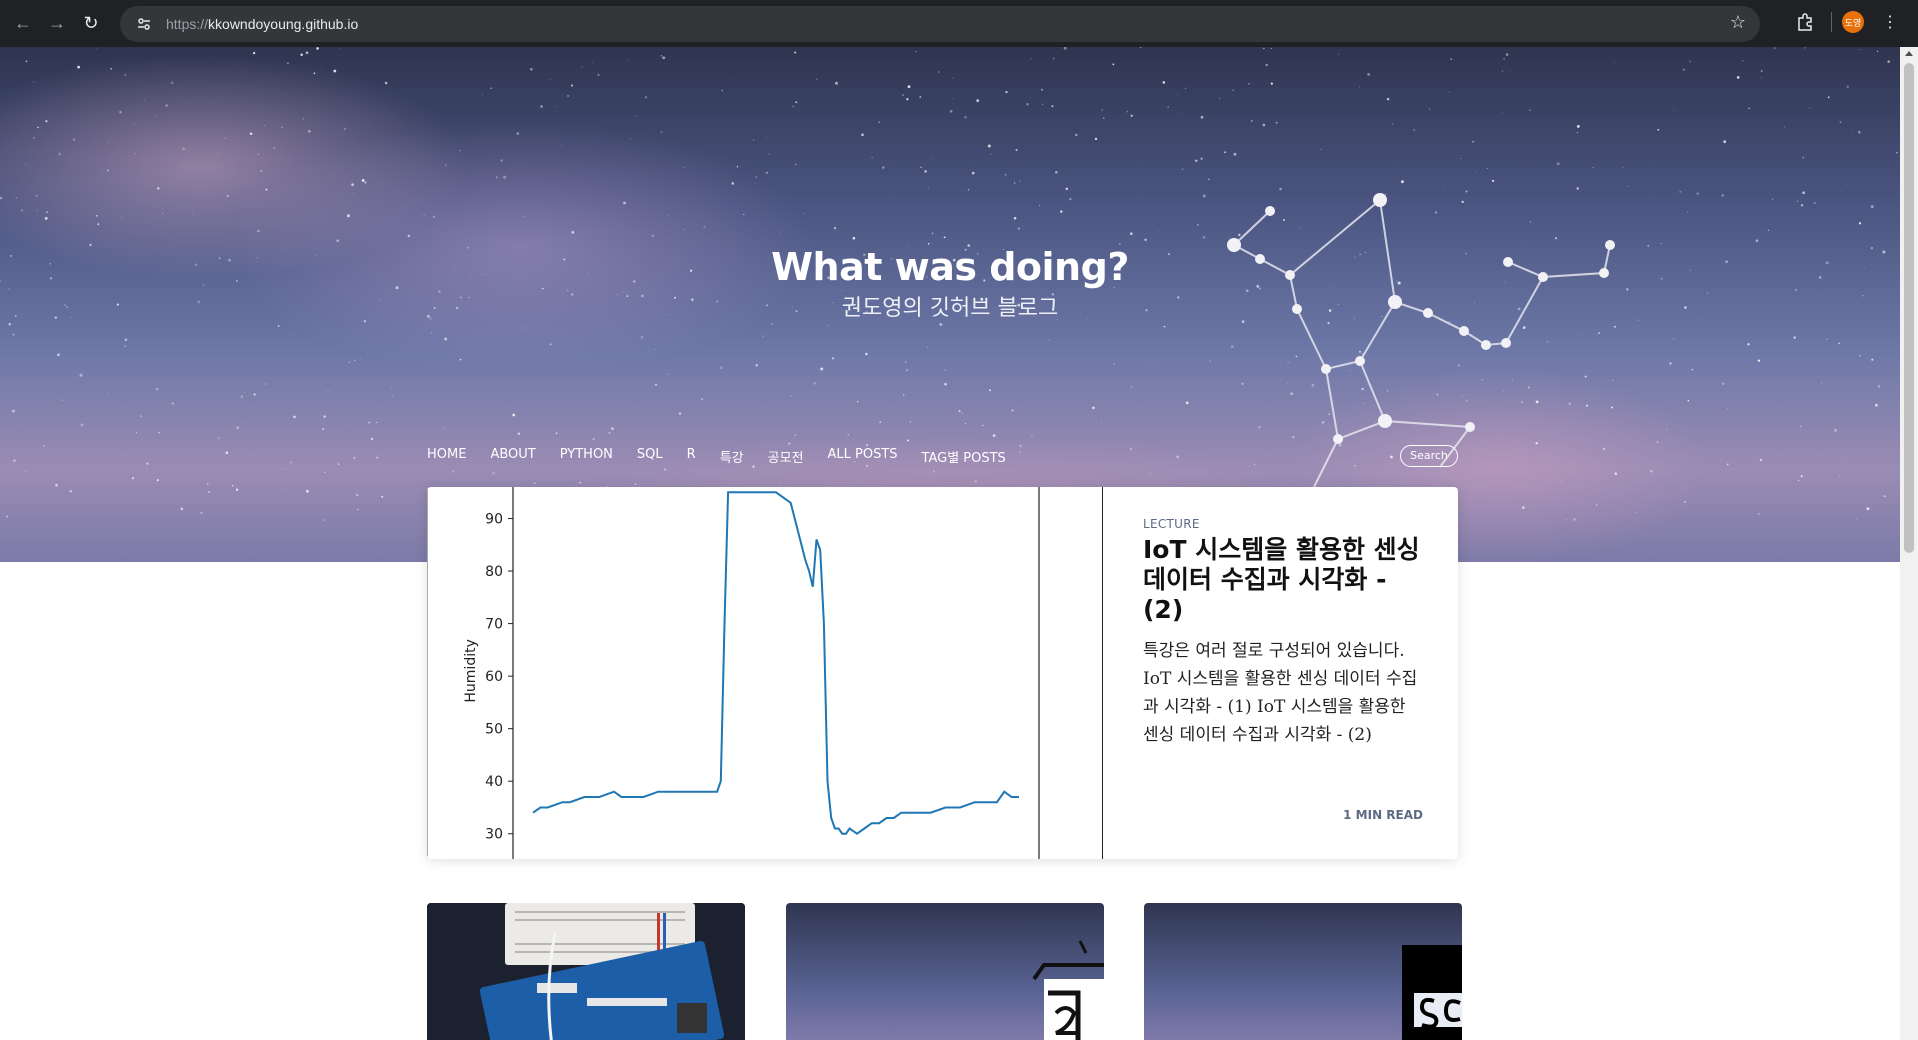 The width and height of the screenshot is (1918, 1040). What do you see at coordinates (494, 730) in the screenshot?
I see `y-tick-label: 50` at bounding box center [494, 730].